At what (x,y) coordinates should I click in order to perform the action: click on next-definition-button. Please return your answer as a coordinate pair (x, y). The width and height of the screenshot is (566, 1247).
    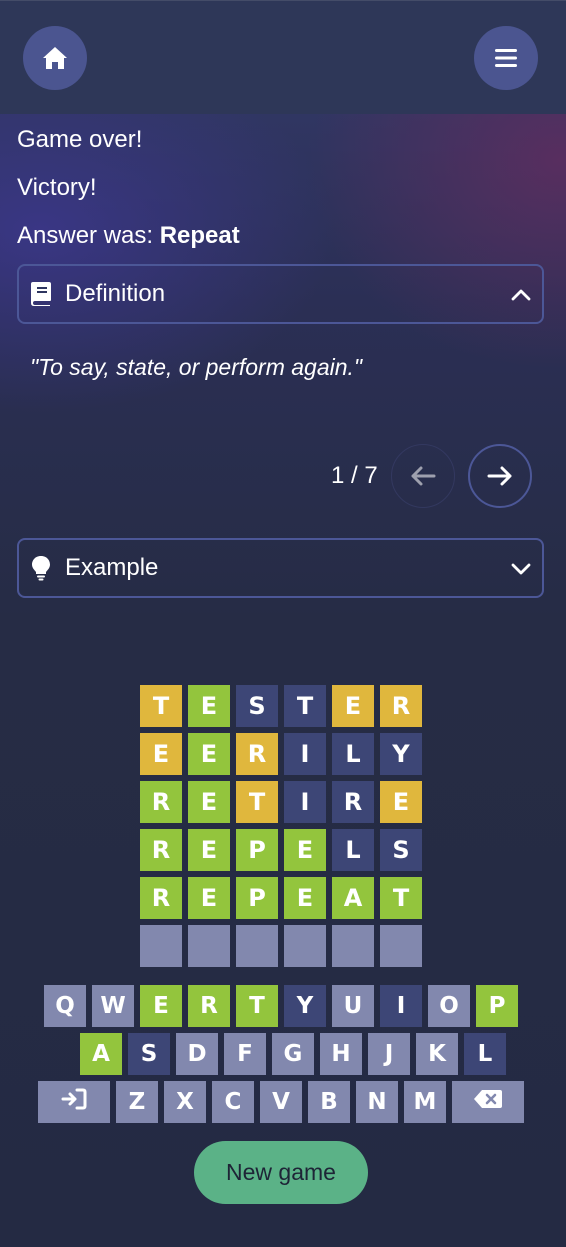
    Looking at the image, I should click on (500, 476).